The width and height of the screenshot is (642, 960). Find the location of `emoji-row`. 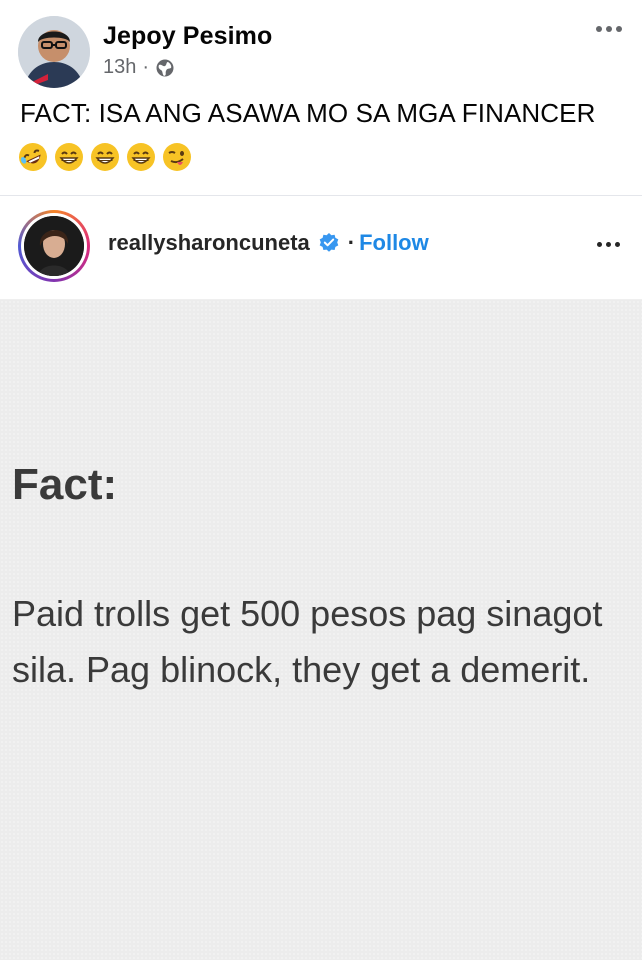

emoji-row is located at coordinates (105, 157).